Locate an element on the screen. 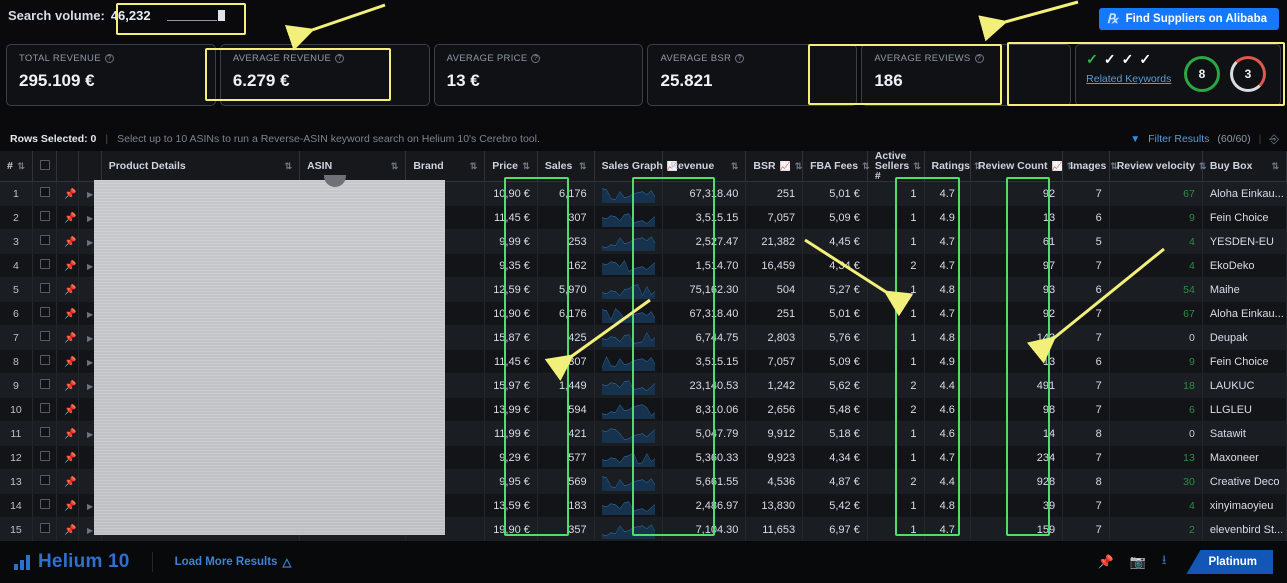  camera-icon: 📷 is located at coordinates (1138, 562).